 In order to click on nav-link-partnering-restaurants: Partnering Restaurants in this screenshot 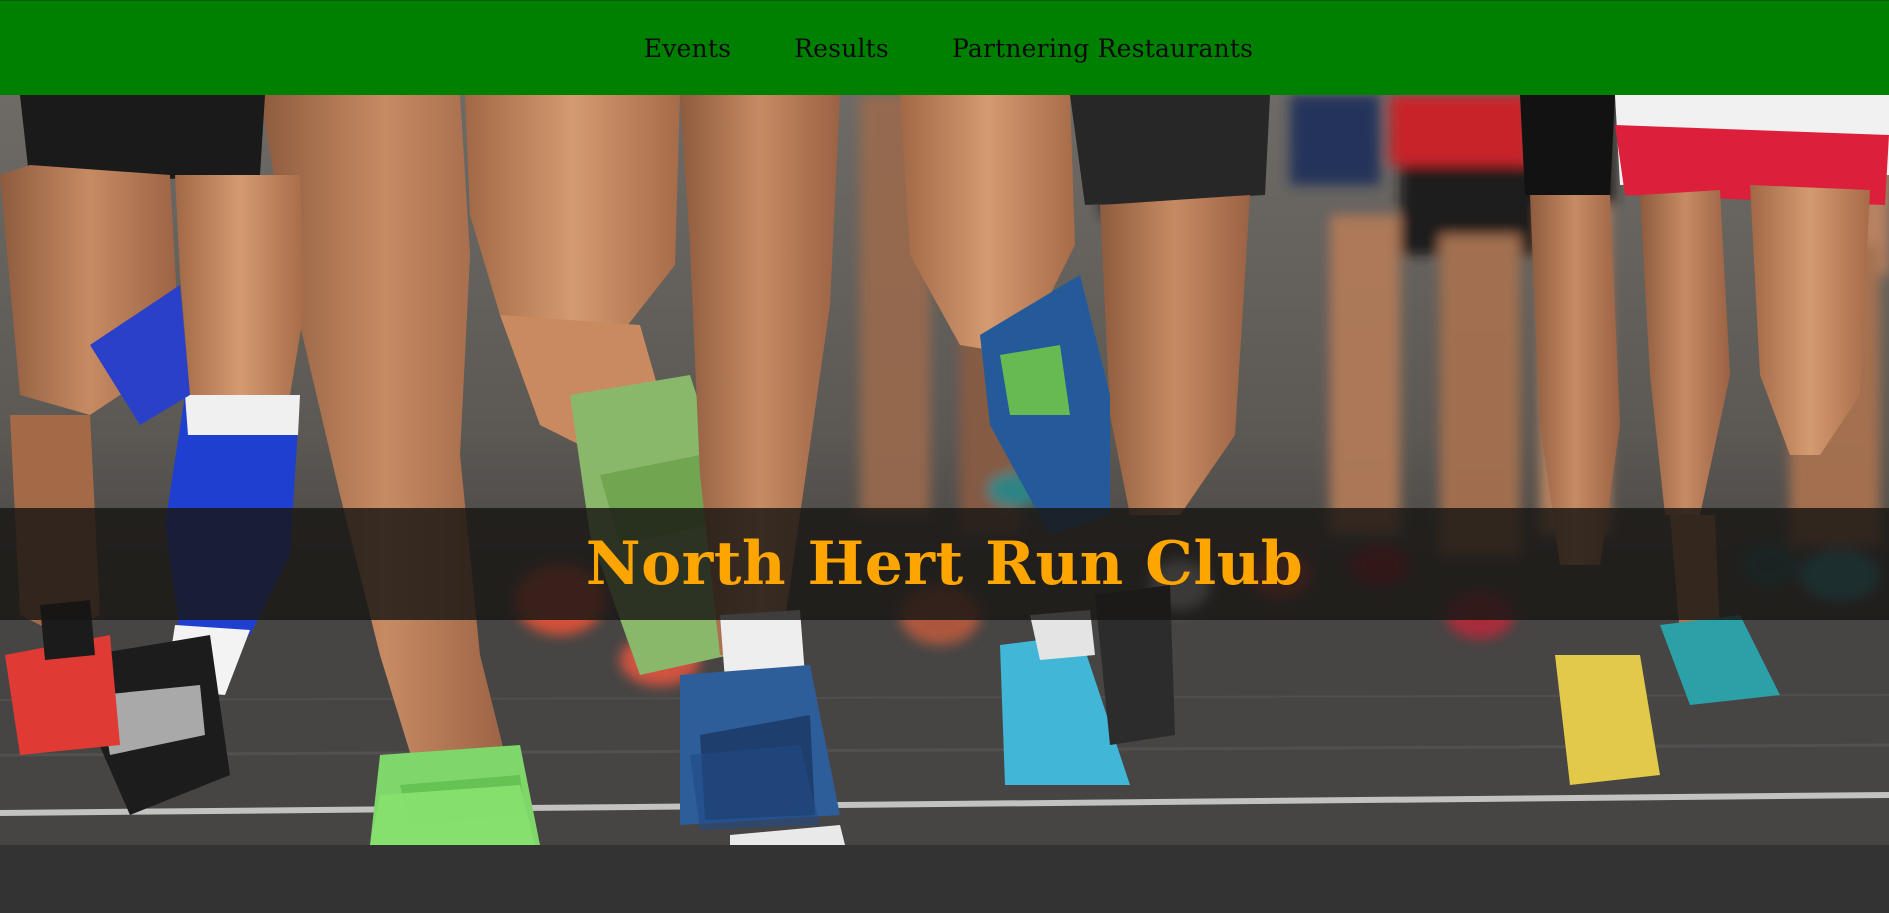, I will do `click(1102, 48)`.